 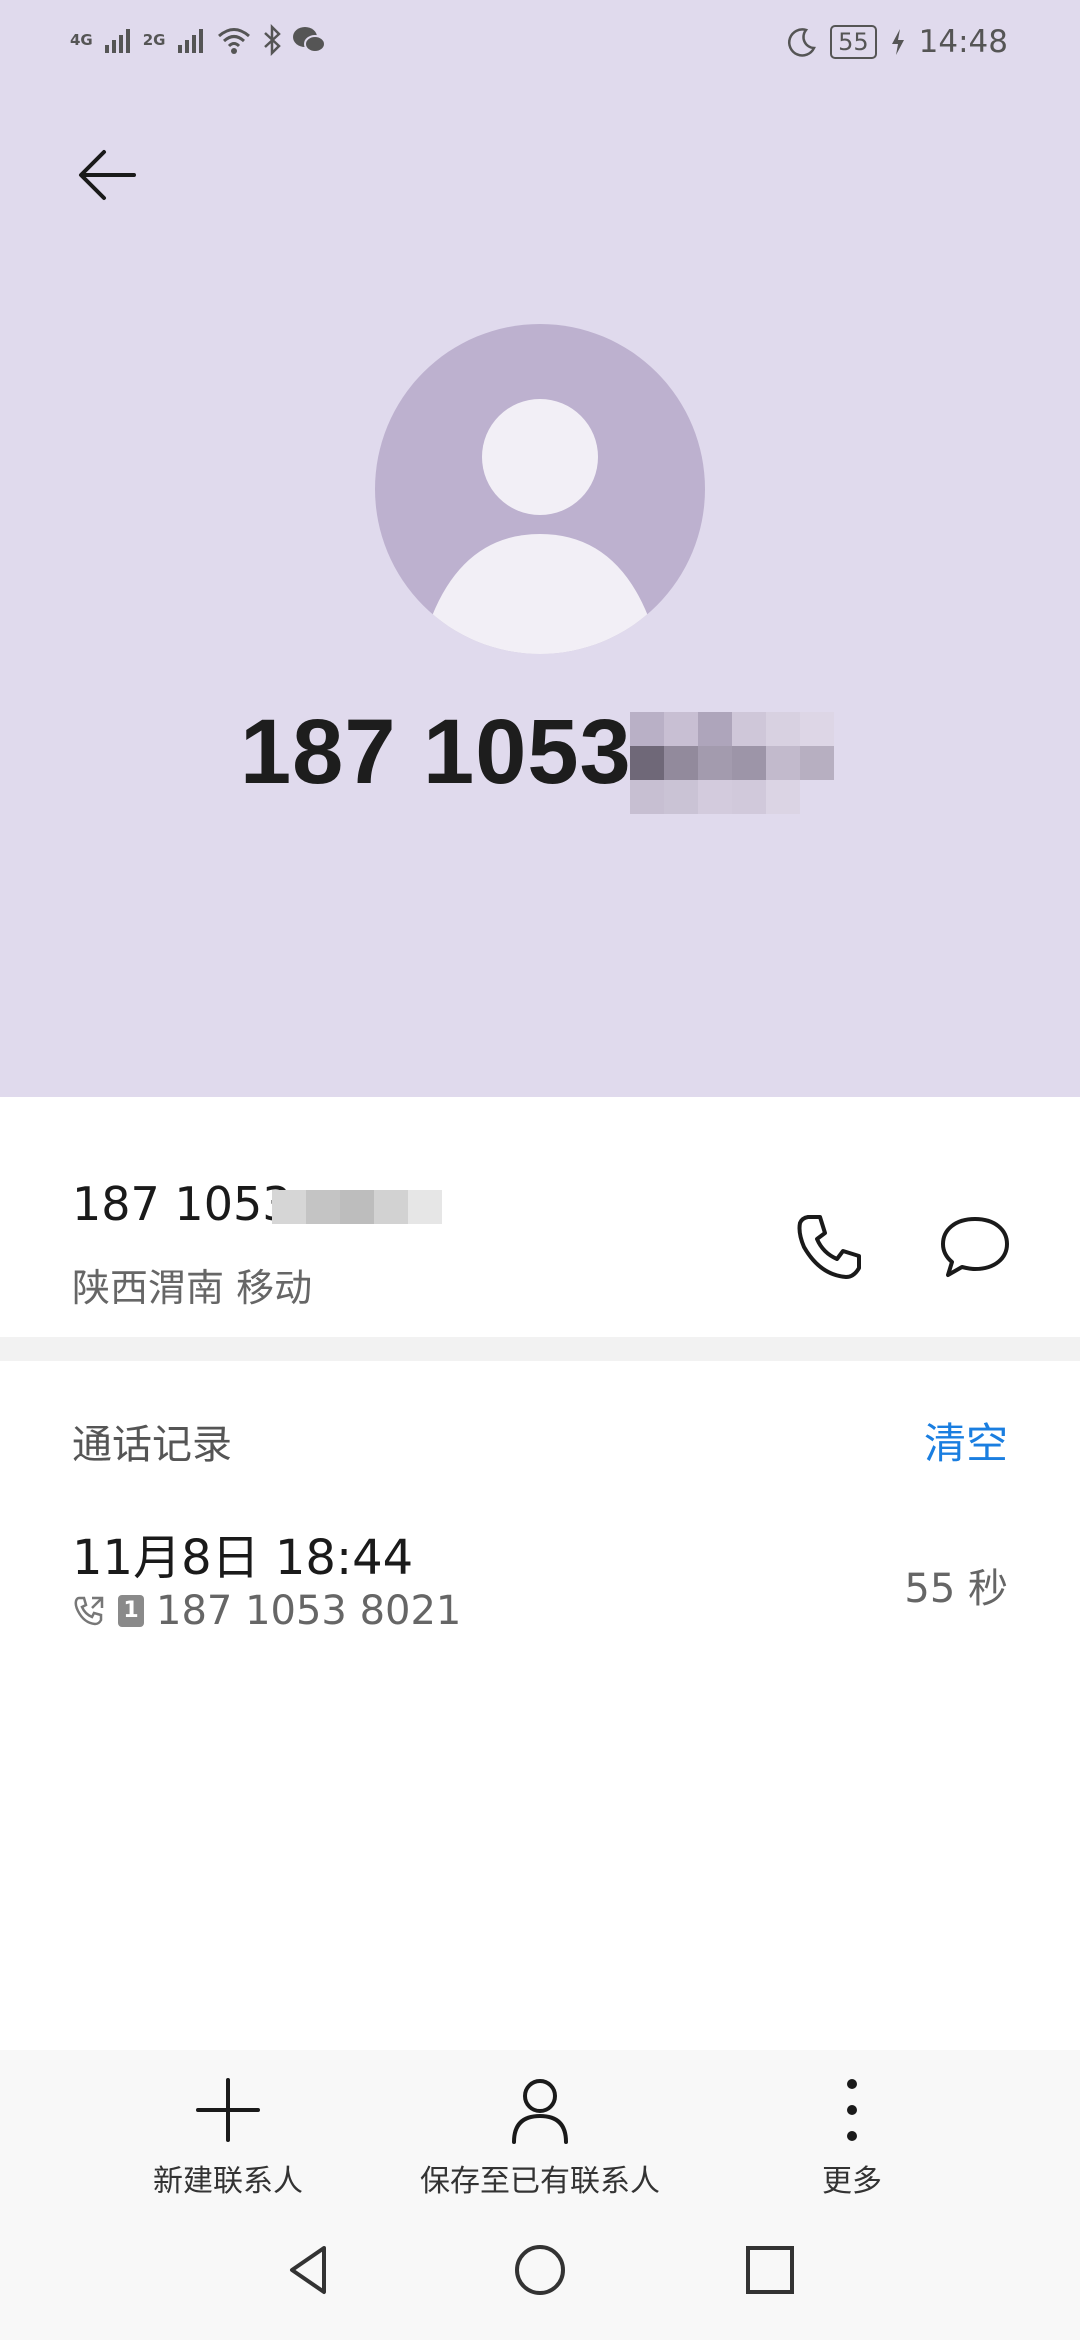 I want to click on new-contact-label: 新建联系人, so click(x=228, y=2181).